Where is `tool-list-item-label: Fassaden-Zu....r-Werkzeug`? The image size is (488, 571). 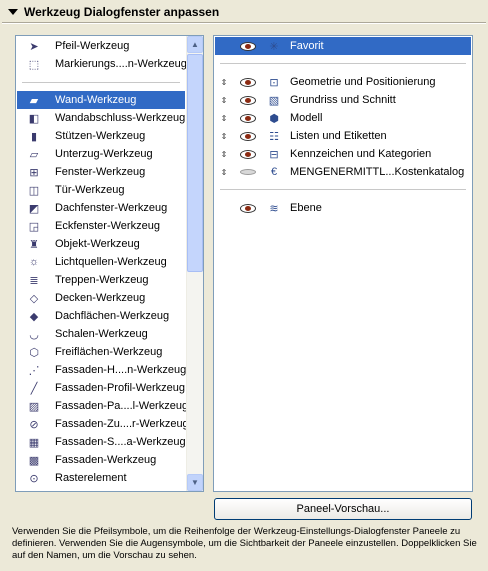 tool-list-item-label: Fassaden-Zu....r-Werkzeug is located at coordinates (122, 424).